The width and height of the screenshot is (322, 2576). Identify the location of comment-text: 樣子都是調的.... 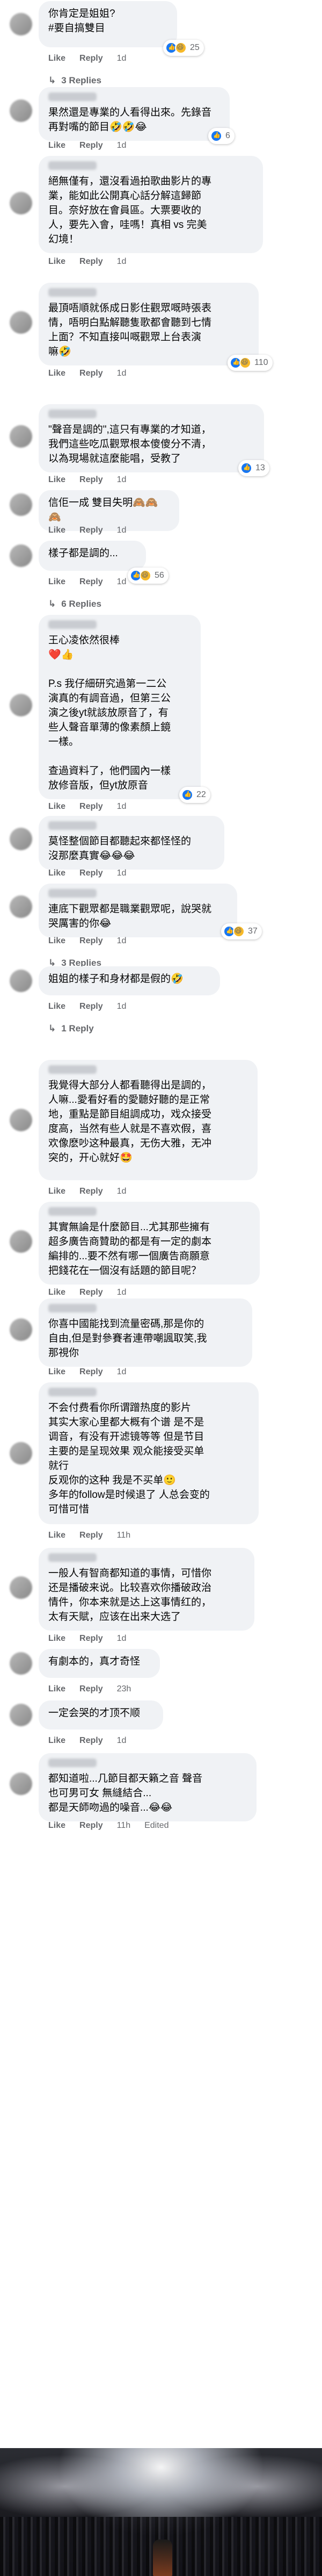
(83, 553).